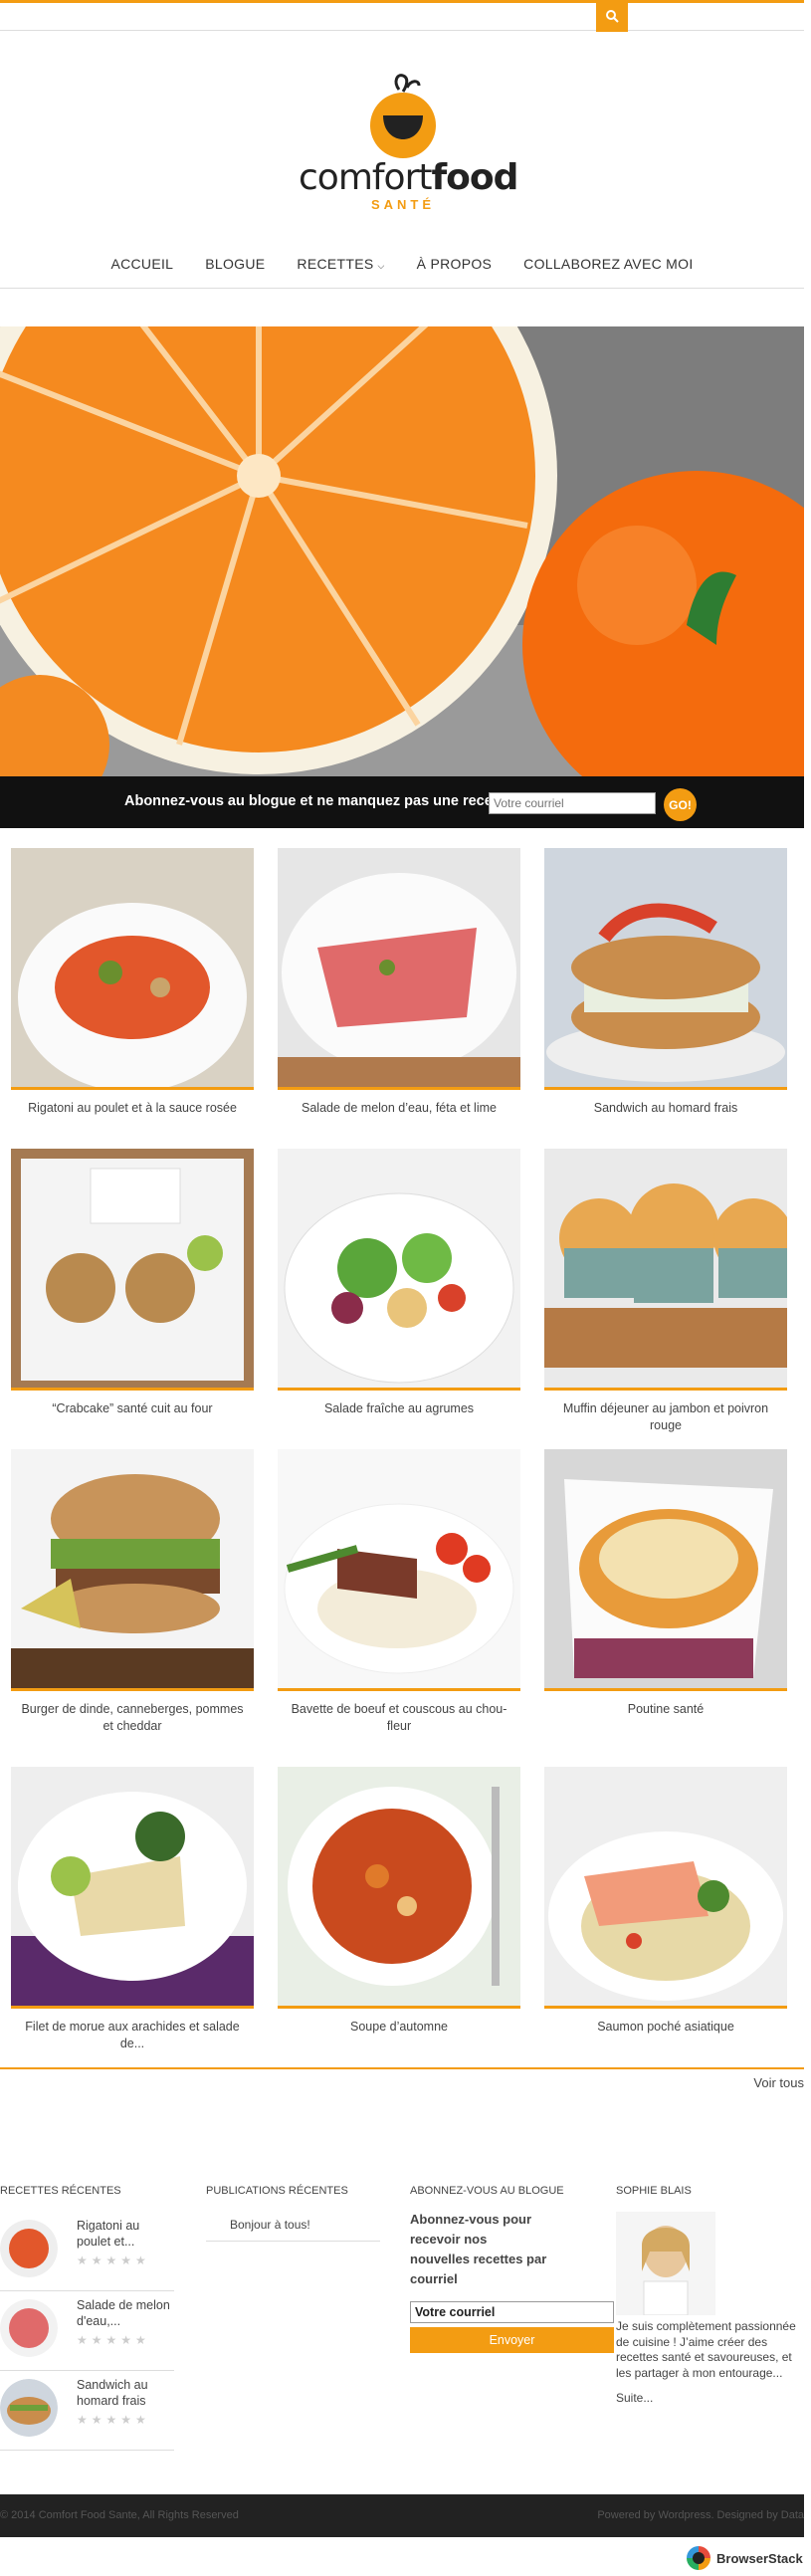 This screenshot has width=811, height=2576. What do you see at coordinates (512, 2312) in the screenshot?
I see `subscribe-widget-email-input` at bounding box center [512, 2312].